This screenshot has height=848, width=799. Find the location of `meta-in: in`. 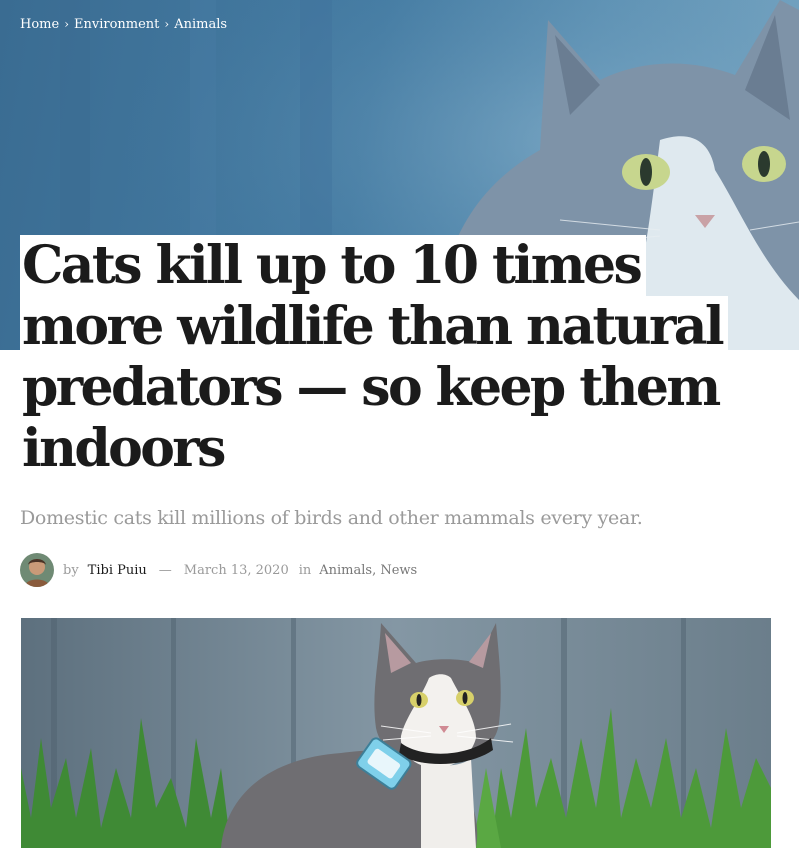

meta-in: in is located at coordinates (305, 570).